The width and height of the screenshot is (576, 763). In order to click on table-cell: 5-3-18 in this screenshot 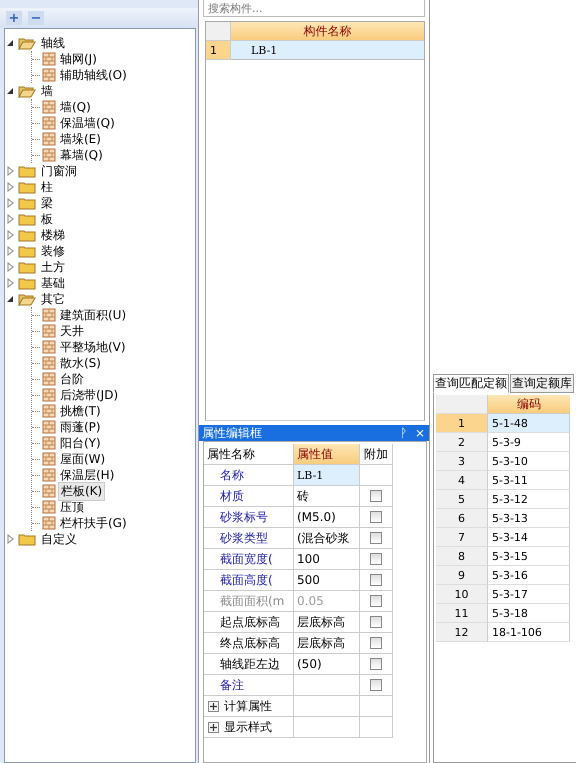, I will do `click(529, 613)`.